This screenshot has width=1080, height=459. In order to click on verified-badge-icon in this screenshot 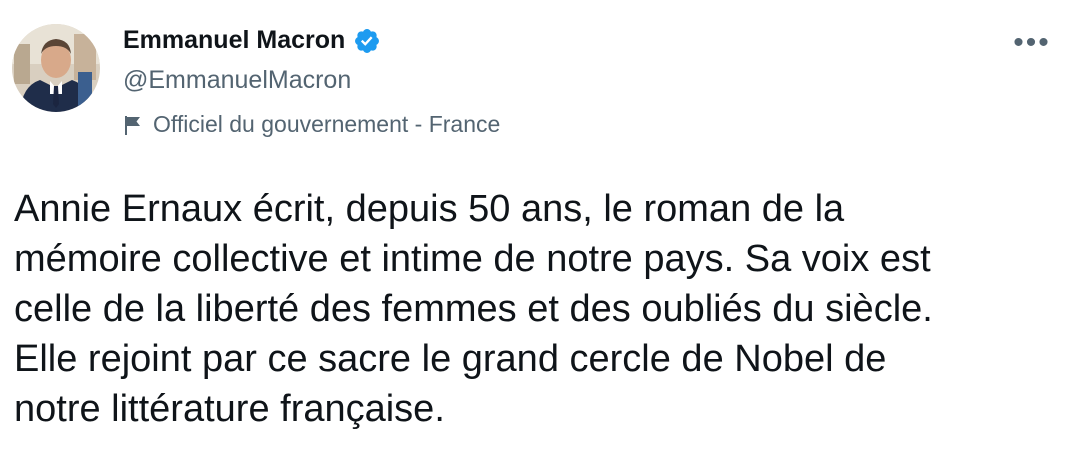, I will do `click(367, 41)`.